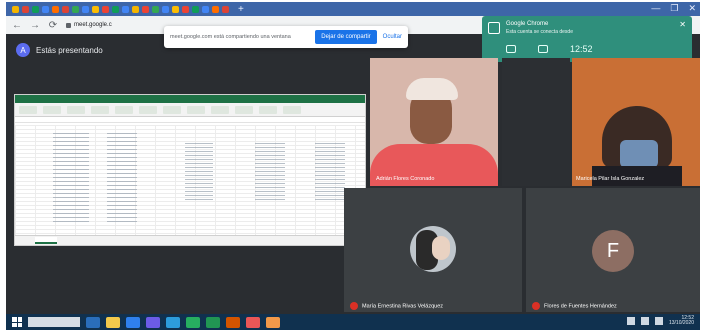 The width and height of the screenshot is (704, 332). Describe the element at coordinates (636, 122) in the screenshot. I see `participant-tile: Maricela Pilar Isla Gonzalez` at that location.